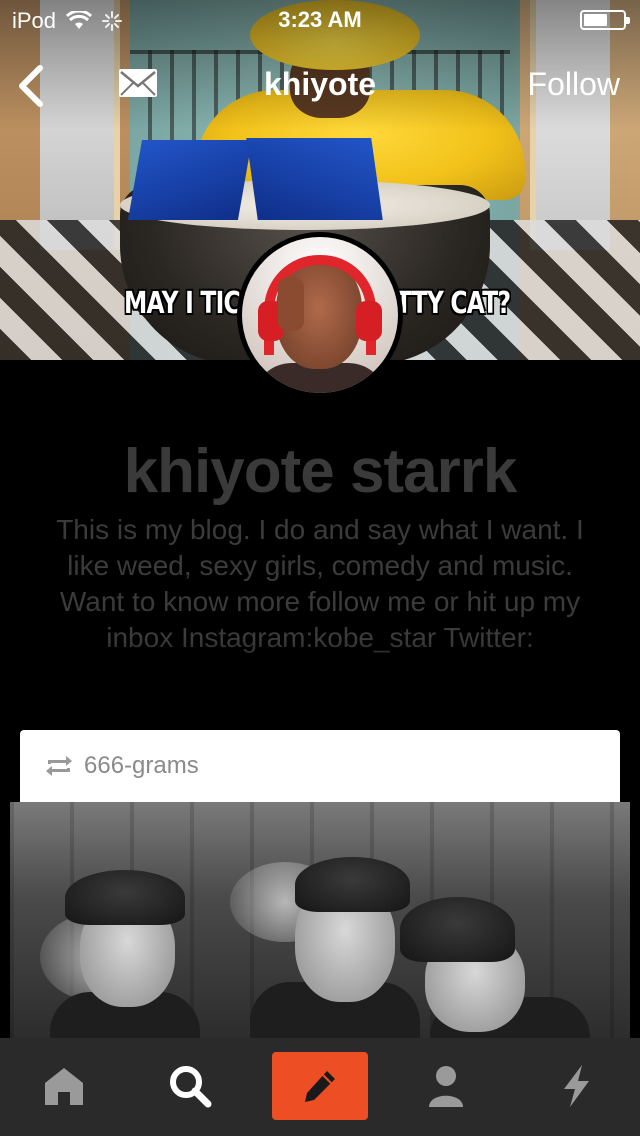 This screenshot has height=1136, width=640. I want to click on battery-icon, so click(605, 20).